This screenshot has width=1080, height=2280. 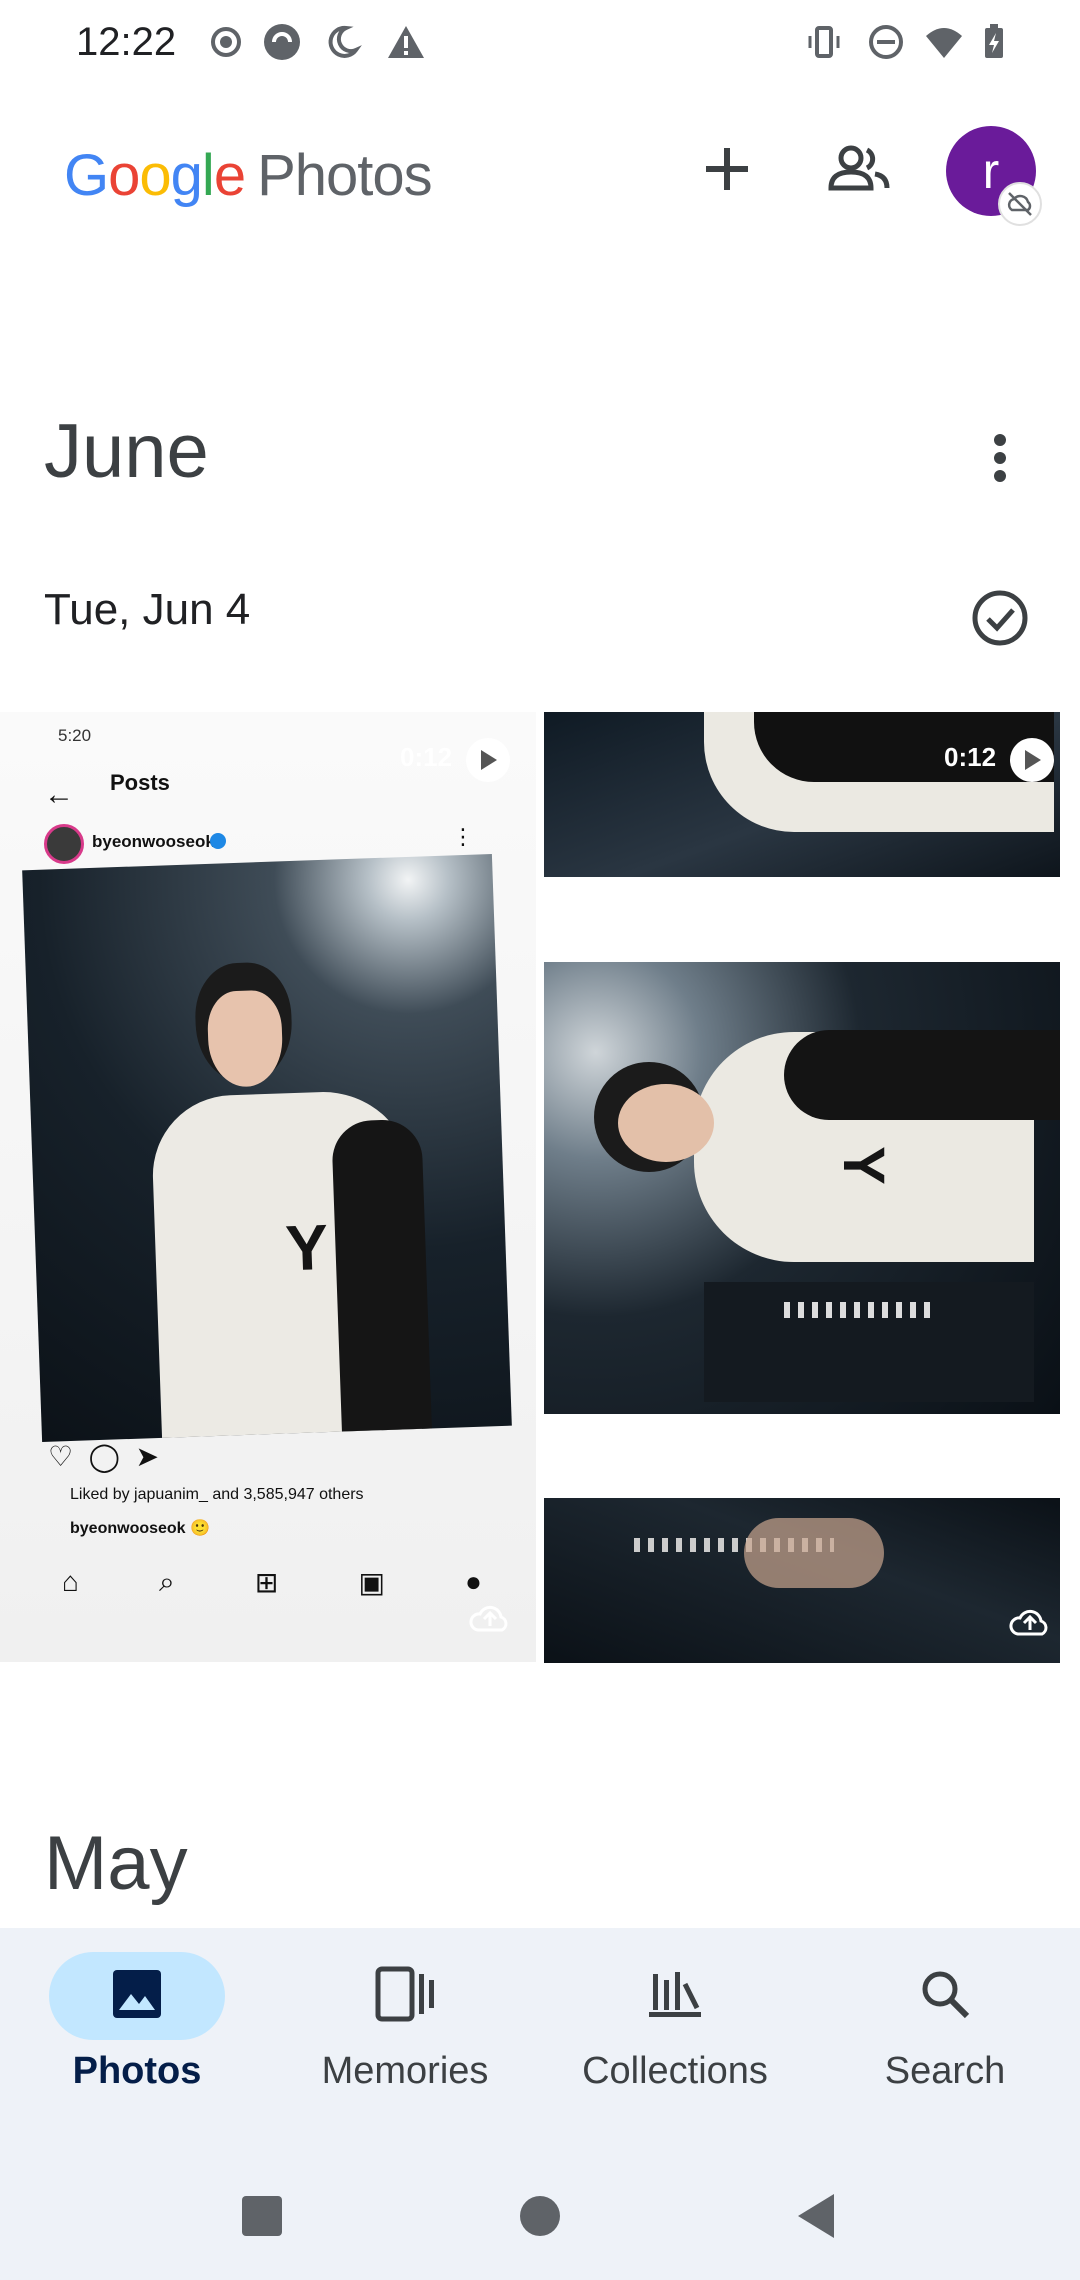 I want to click on nav-search: Search, so click(x=945, y=2037).